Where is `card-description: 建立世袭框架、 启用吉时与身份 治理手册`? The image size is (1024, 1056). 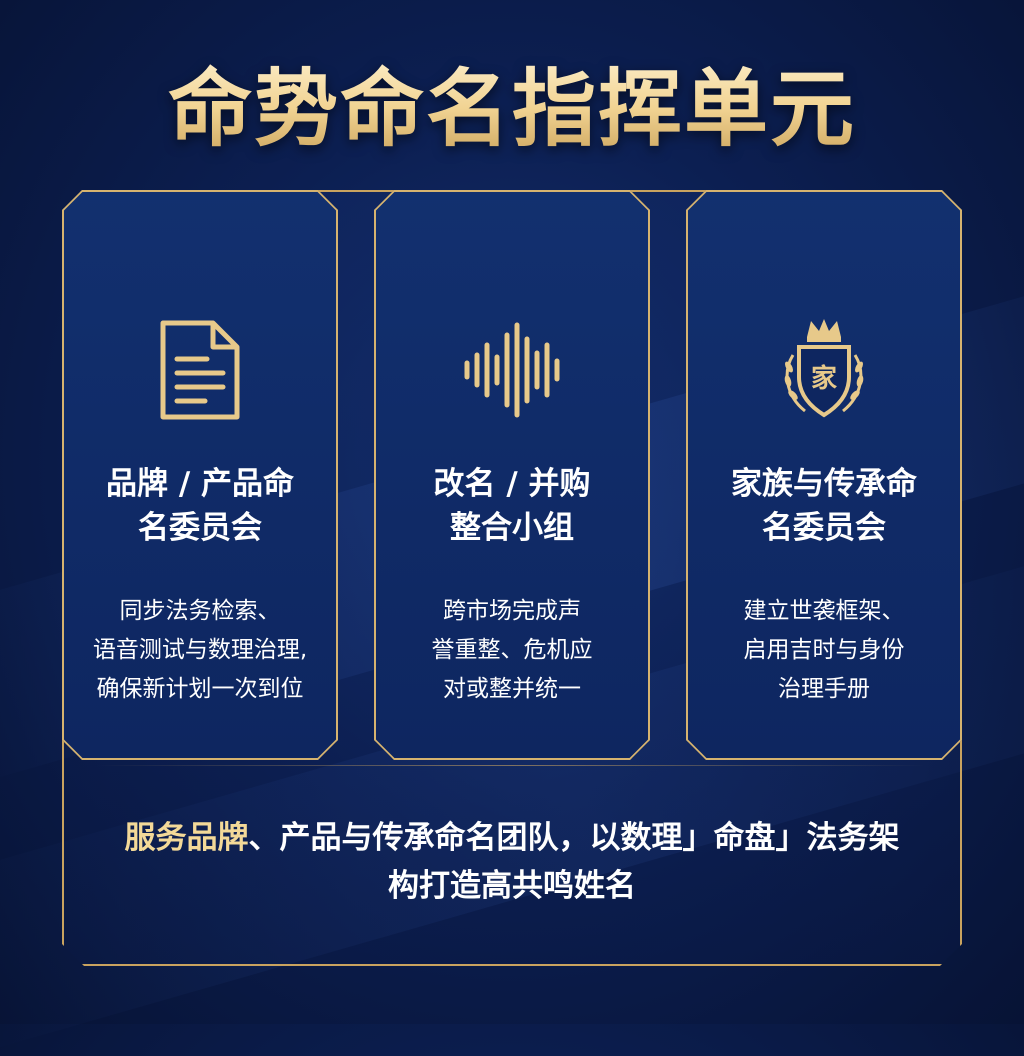 card-description: 建立世袭框架、 启用吉时与身份 治理手册 is located at coordinates (824, 650).